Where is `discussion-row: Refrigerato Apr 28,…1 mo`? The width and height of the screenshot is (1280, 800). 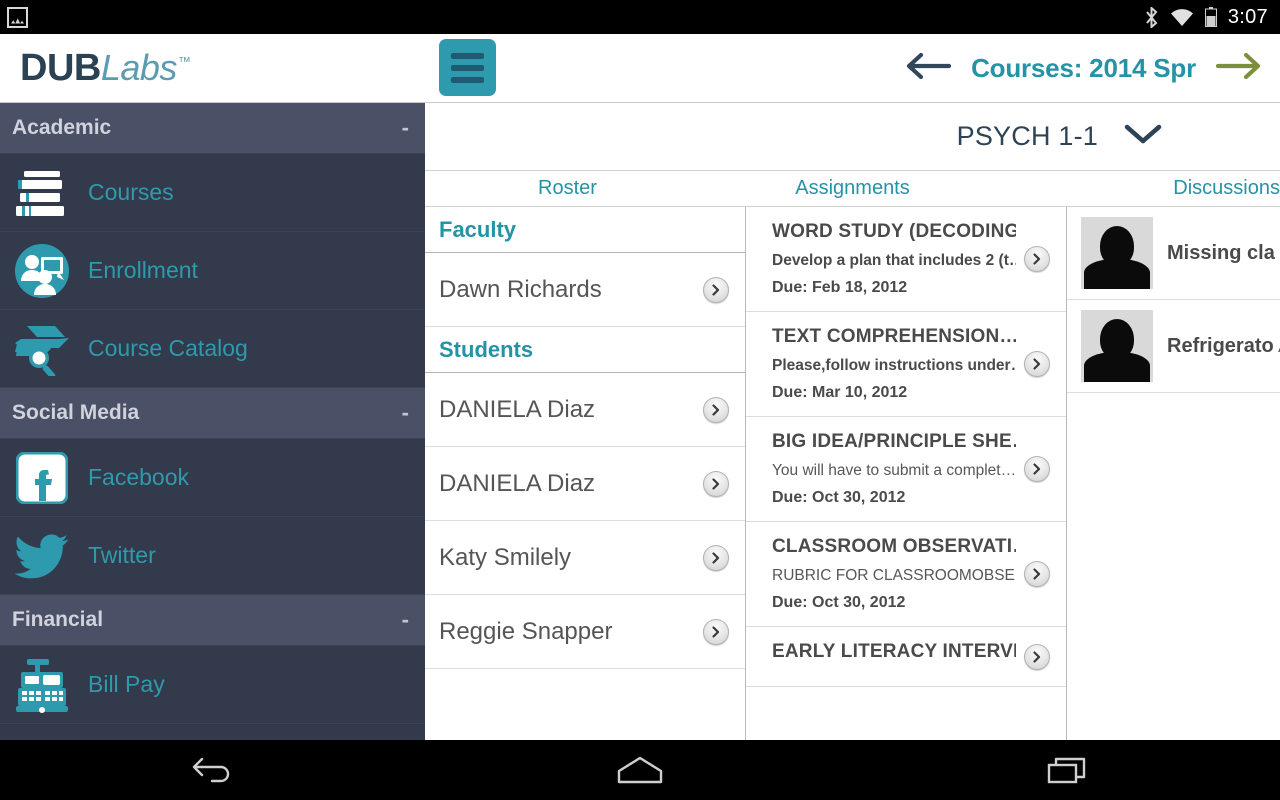
discussion-row: Refrigerato Apr 28,…1 mo is located at coordinates (1173, 346).